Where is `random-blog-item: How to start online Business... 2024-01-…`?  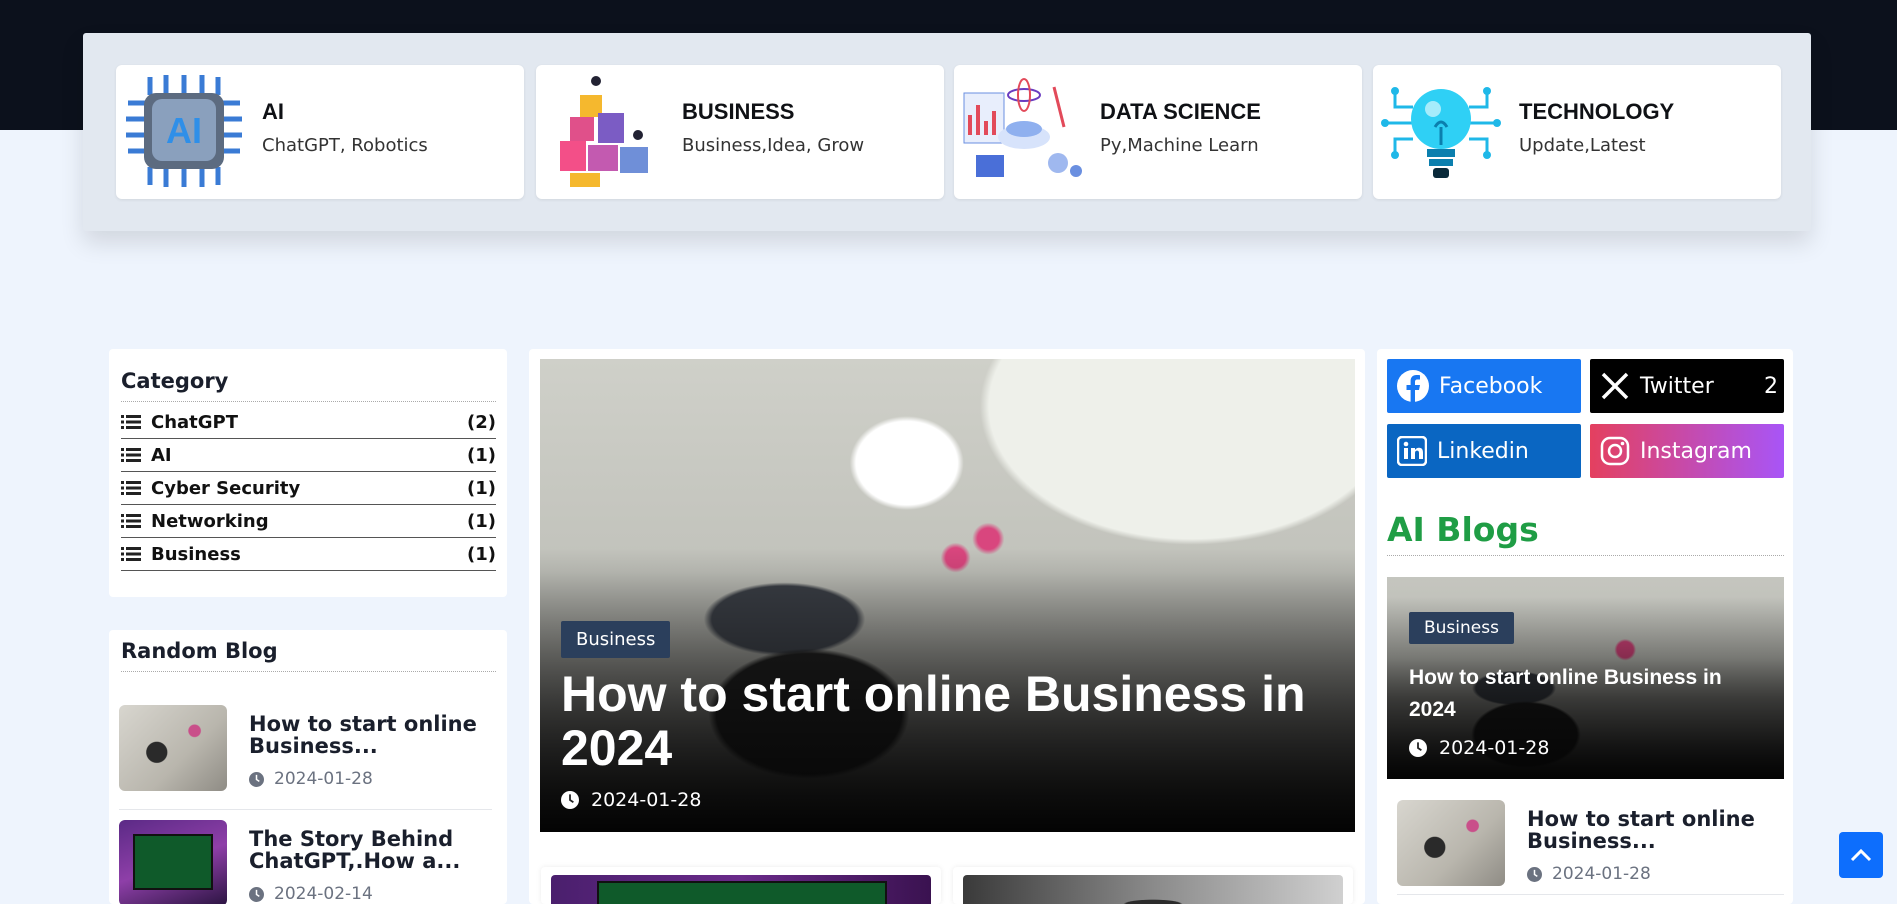
random-blog-item: How to start online Business... 2024-01-… is located at coordinates (305, 757).